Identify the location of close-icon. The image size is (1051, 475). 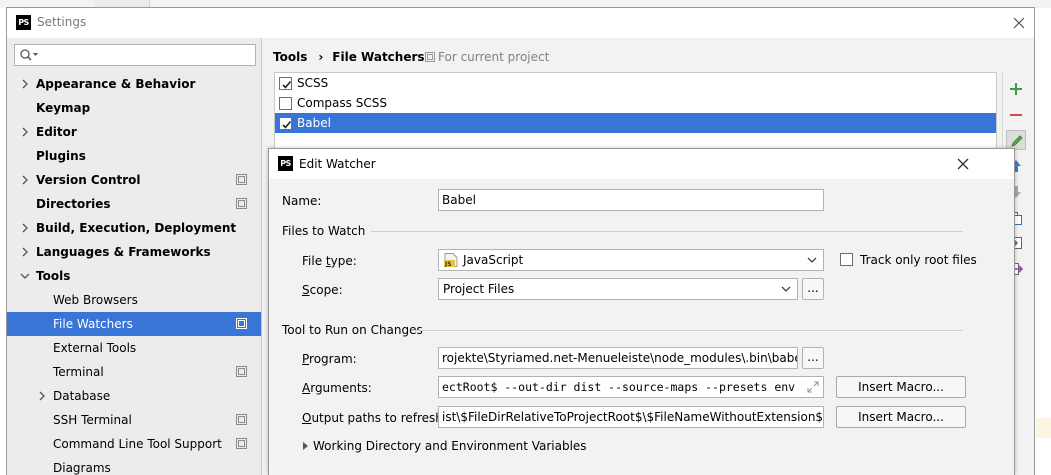
(963, 164).